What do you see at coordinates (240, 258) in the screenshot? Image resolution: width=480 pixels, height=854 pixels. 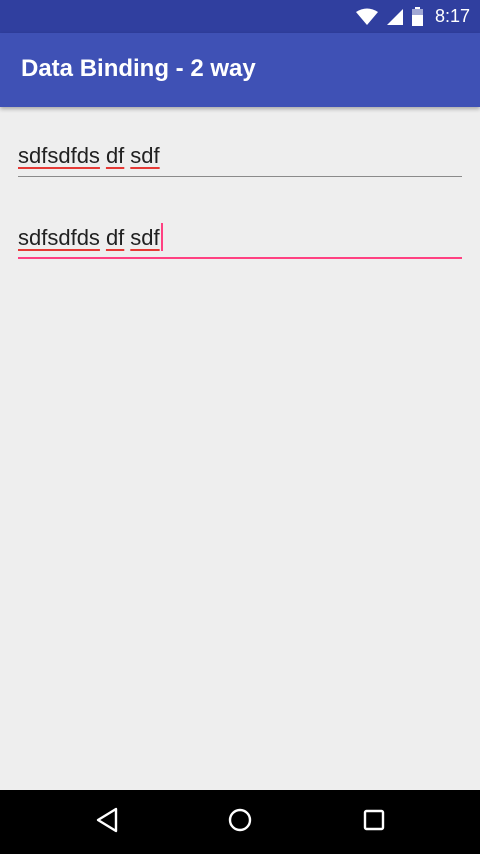 I see `field-2-underline-focused` at bounding box center [240, 258].